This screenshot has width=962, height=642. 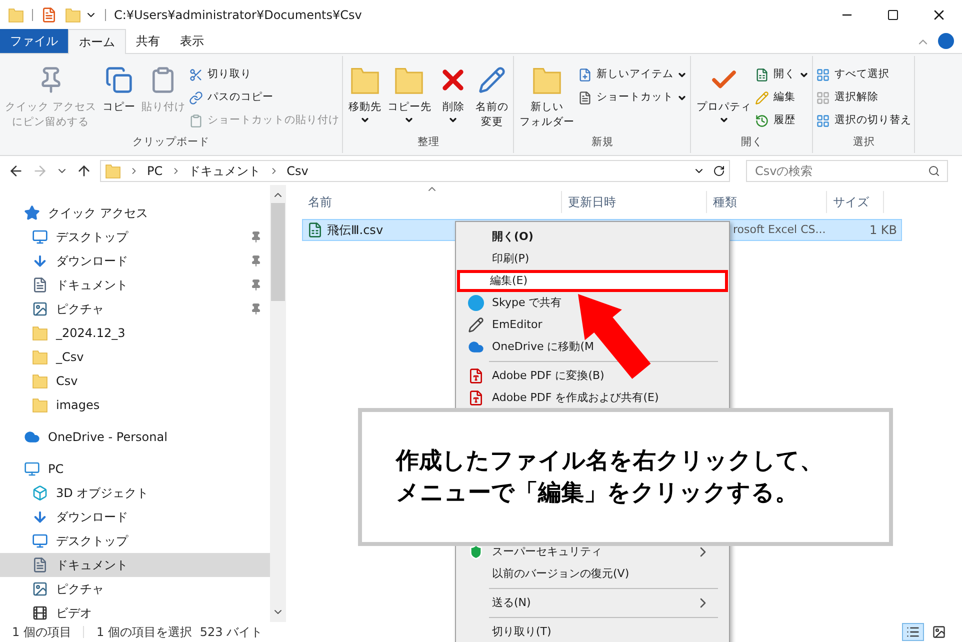 What do you see at coordinates (428, 142) in the screenshot?
I see `ribbon-group-label: 整理` at bounding box center [428, 142].